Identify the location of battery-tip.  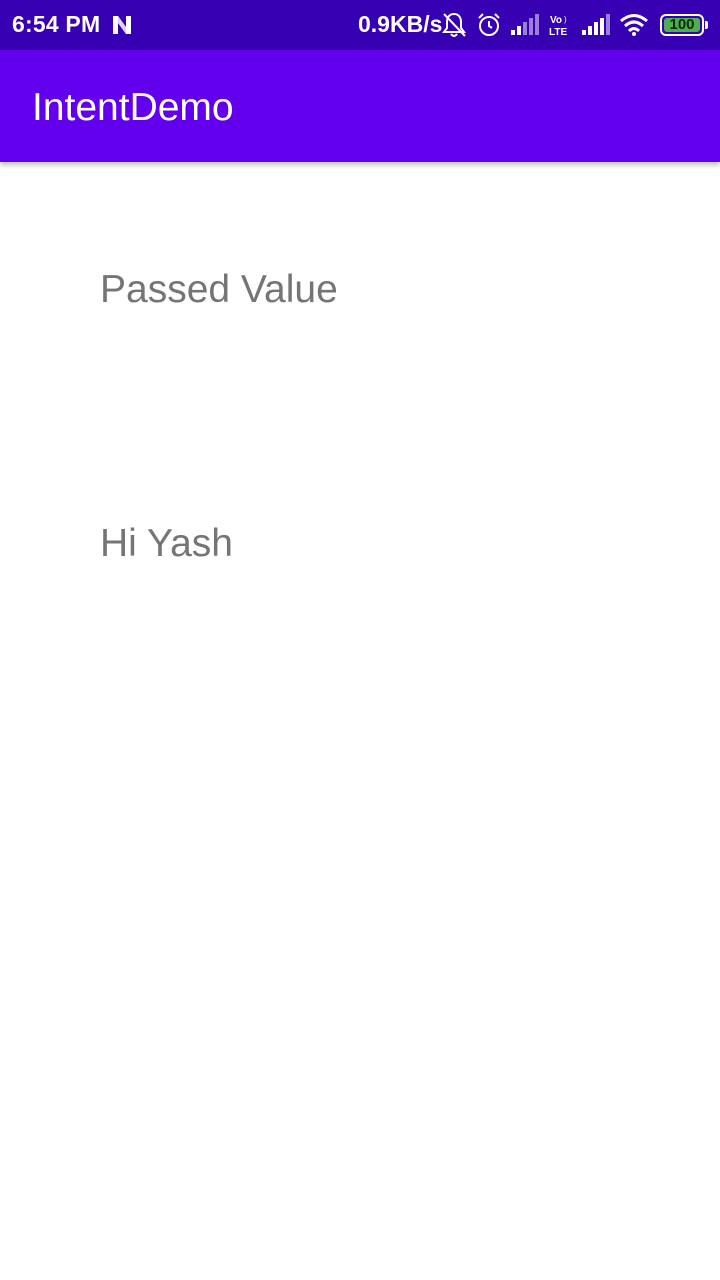
(706, 25).